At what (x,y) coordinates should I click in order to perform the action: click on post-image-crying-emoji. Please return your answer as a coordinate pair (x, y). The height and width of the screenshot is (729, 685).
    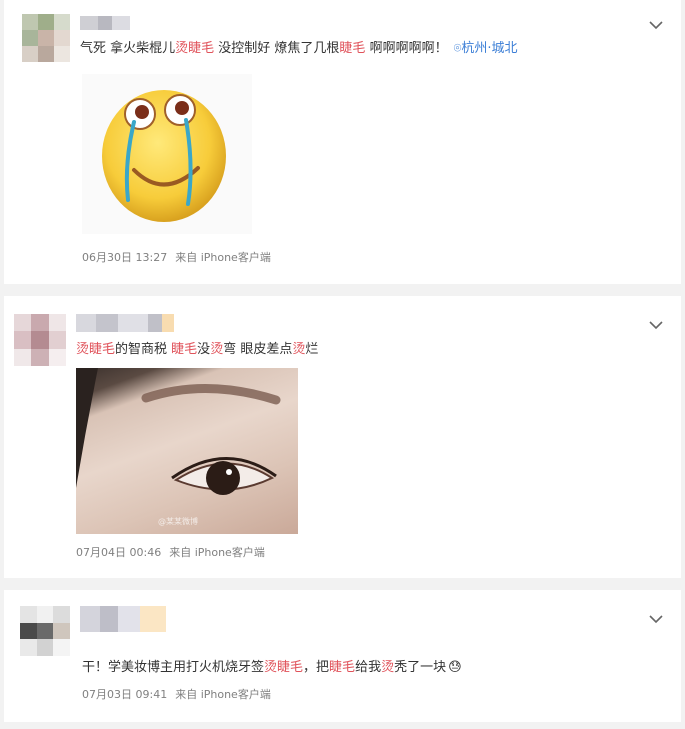
    Looking at the image, I should click on (167, 154).